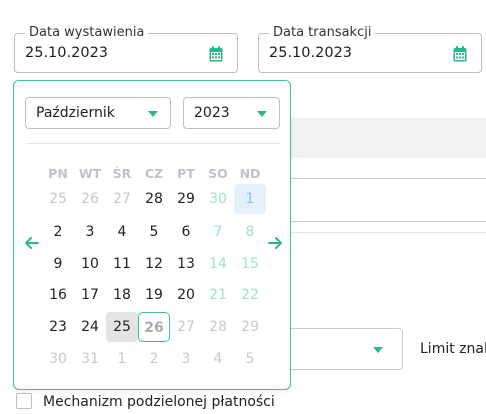  What do you see at coordinates (218, 232) in the screenshot?
I see `calendar-day: 7` at bounding box center [218, 232].